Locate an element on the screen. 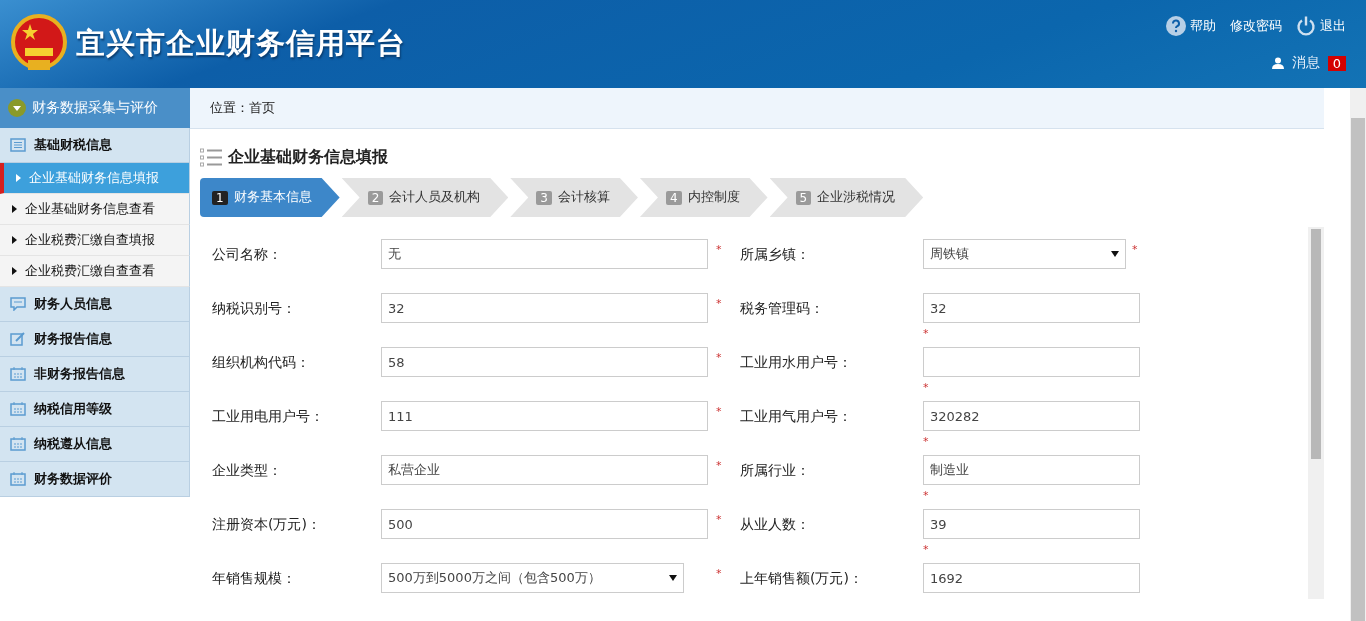 The image size is (1366, 621). select-field: 500万到5000万之间（包含500万） is located at coordinates (532, 578).